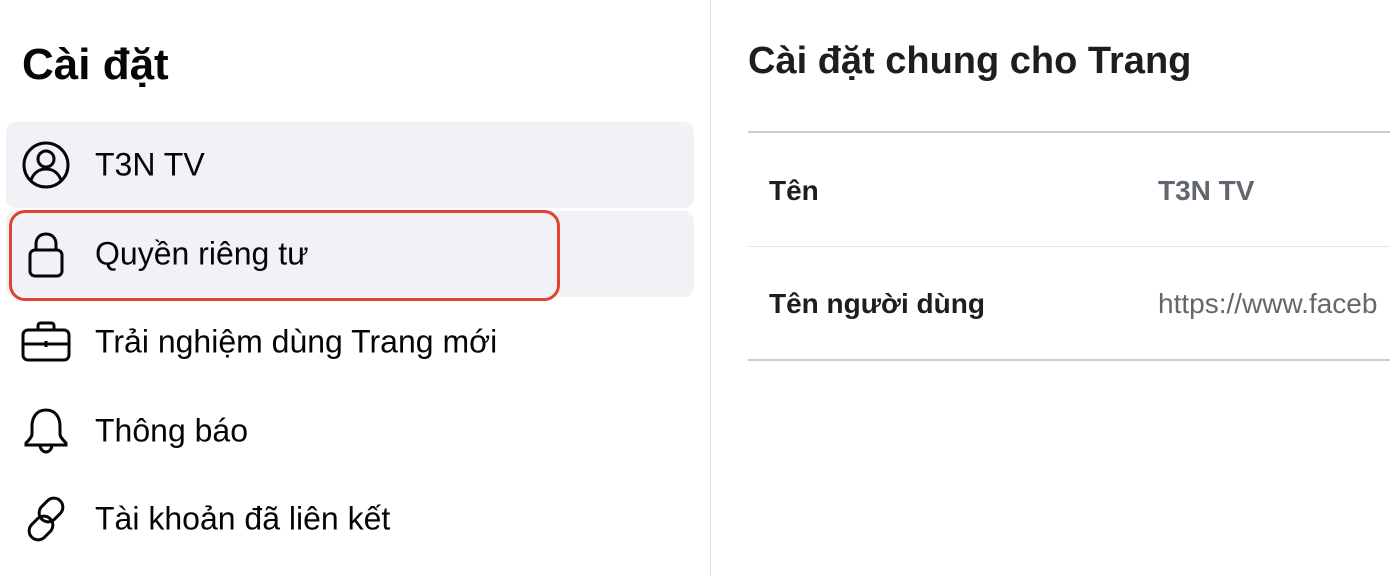 The width and height of the screenshot is (1390, 576). Describe the element at coordinates (1069, 132) in the screenshot. I see `section-divider` at that location.